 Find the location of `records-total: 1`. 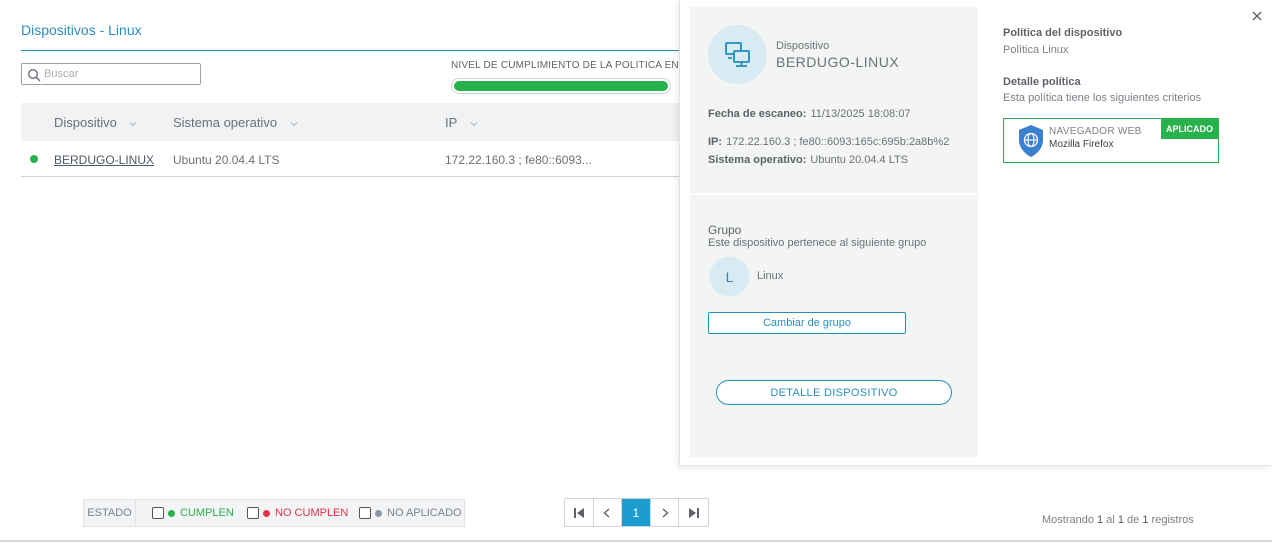

records-total: 1 is located at coordinates (1145, 520).